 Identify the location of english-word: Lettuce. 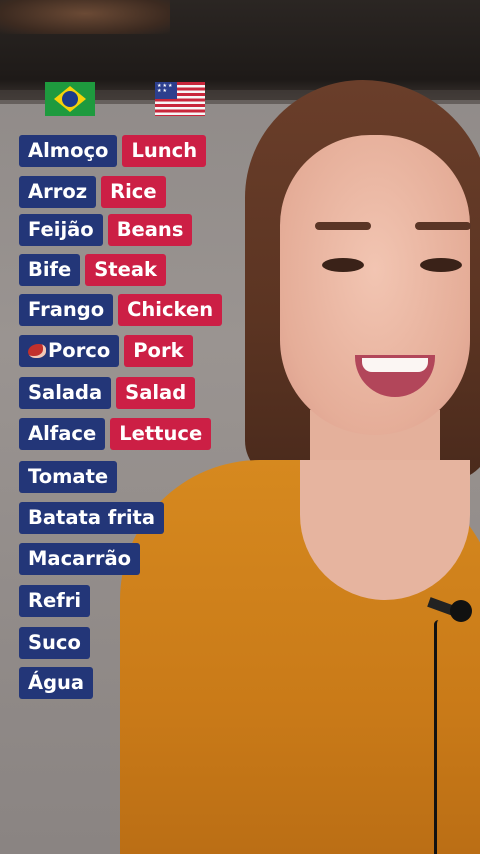
(161, 434).